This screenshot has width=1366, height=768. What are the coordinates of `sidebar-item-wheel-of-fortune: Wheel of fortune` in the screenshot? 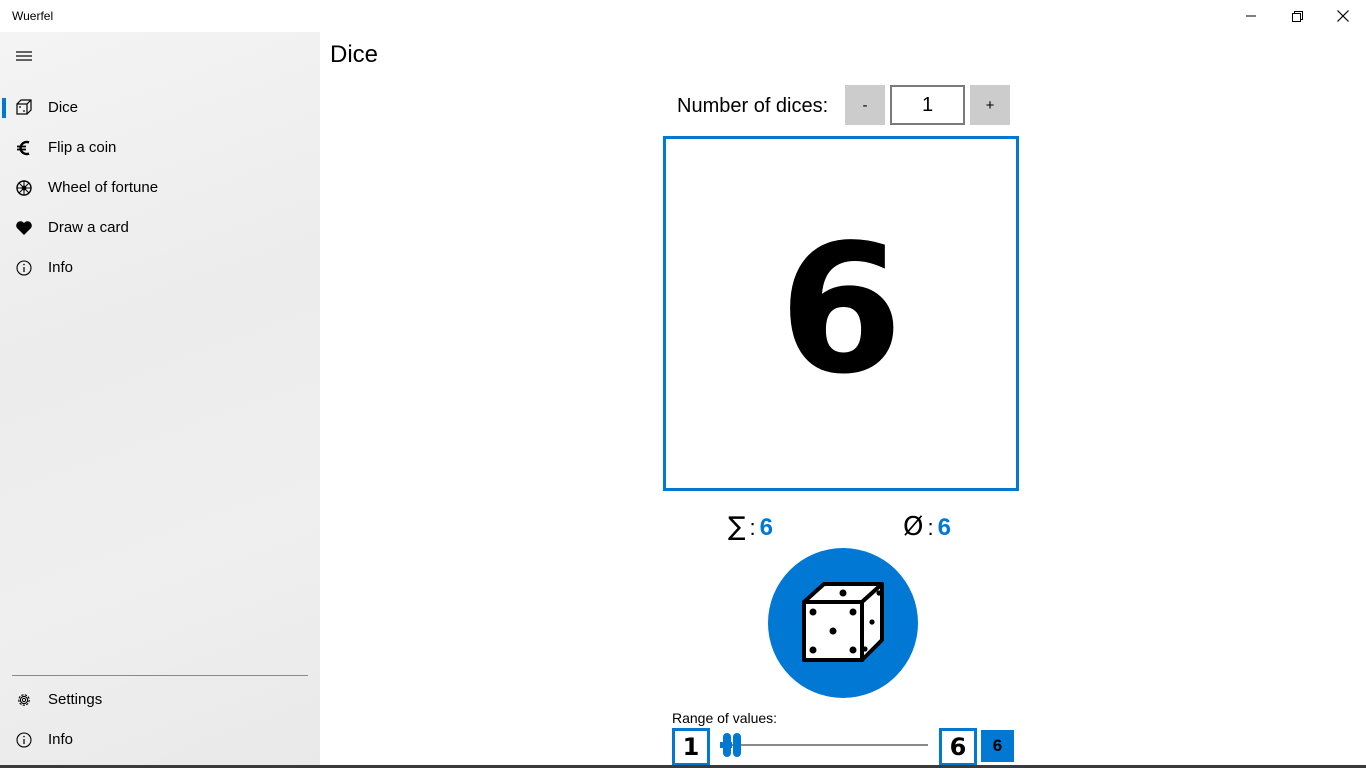 It's located at (160, 188).